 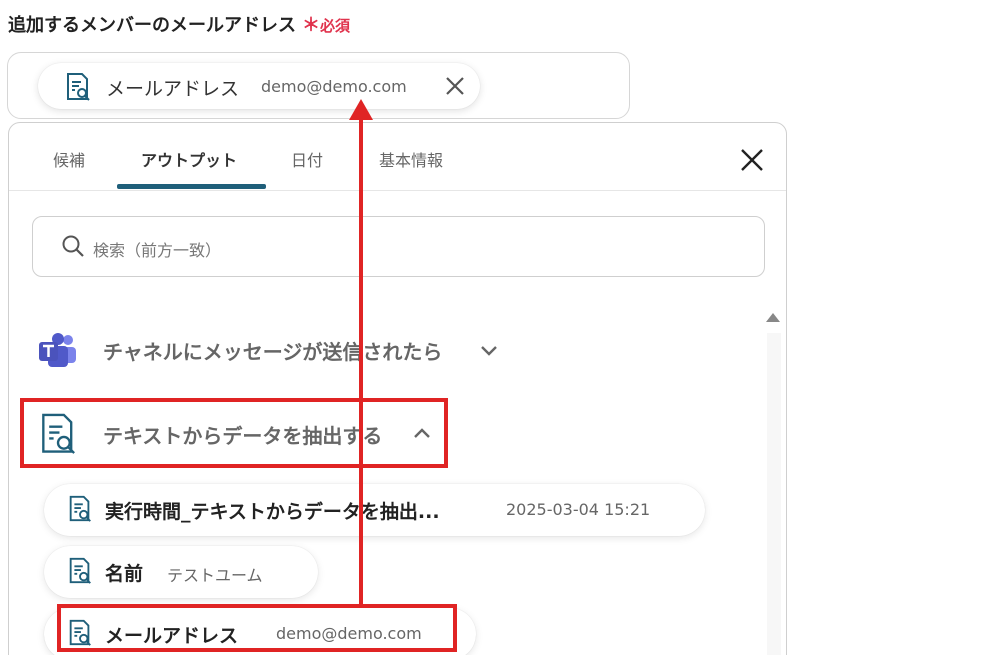 What do you see at coordinates (152, 25) in the screenshot?
I see `field-label-text: 追加するメンバーのメールアドレス` at bounding box center [152, 25].